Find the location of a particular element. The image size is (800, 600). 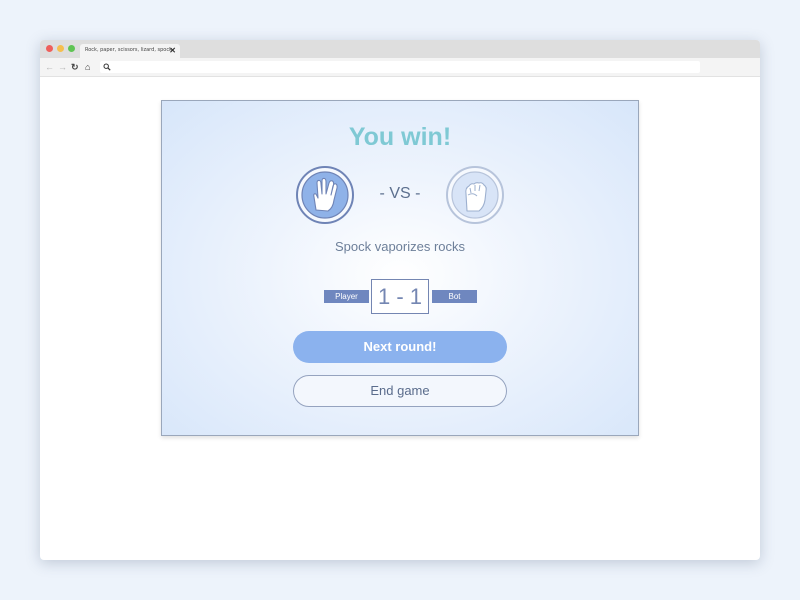

rock-fist-icon is located at coordinates (475, 195).